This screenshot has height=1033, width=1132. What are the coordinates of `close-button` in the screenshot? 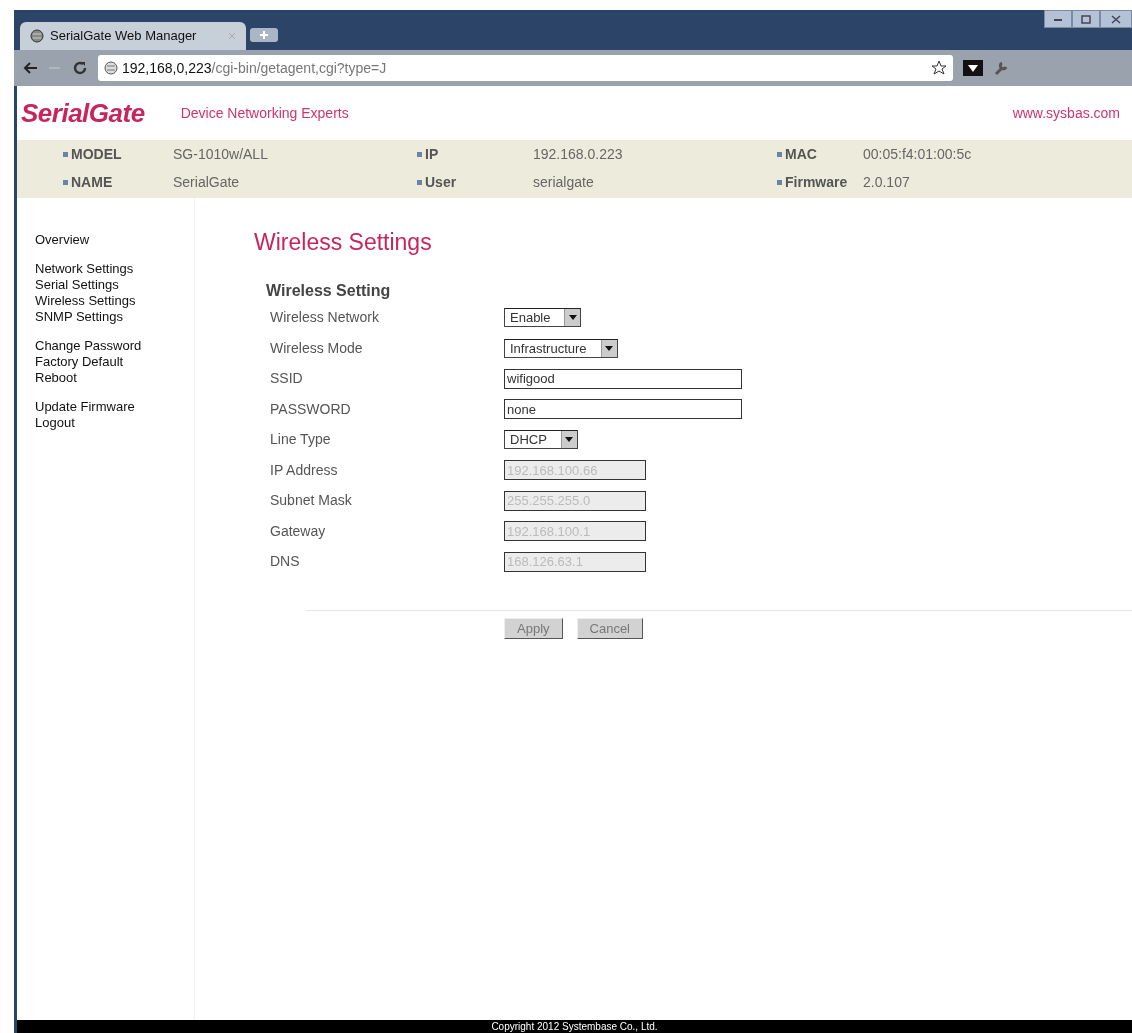 It's located at (1116, 19).